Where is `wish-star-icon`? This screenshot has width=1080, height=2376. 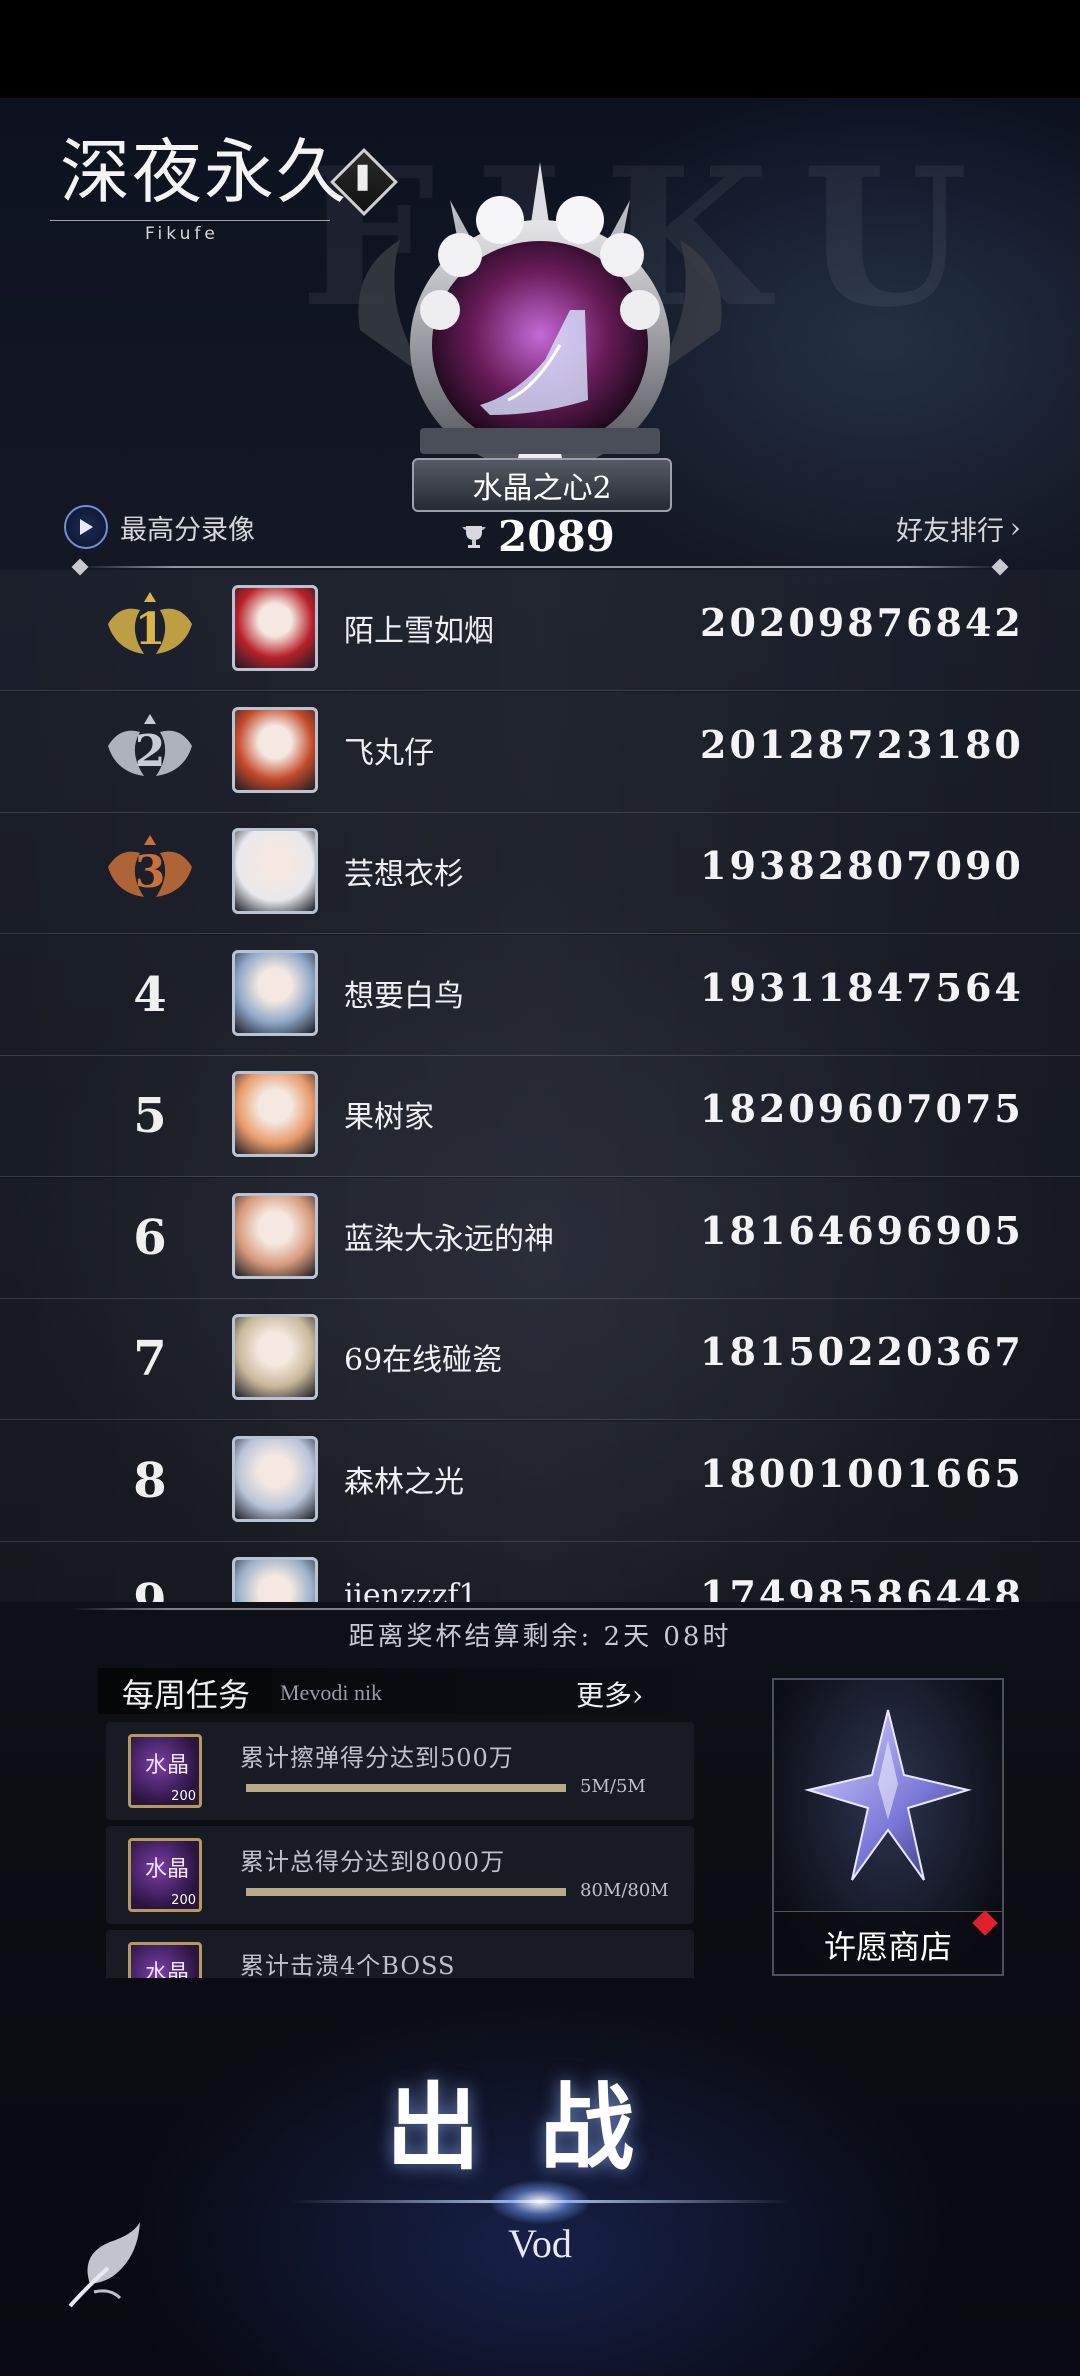
wish-star-icon is located at coordinates (888, 1795).